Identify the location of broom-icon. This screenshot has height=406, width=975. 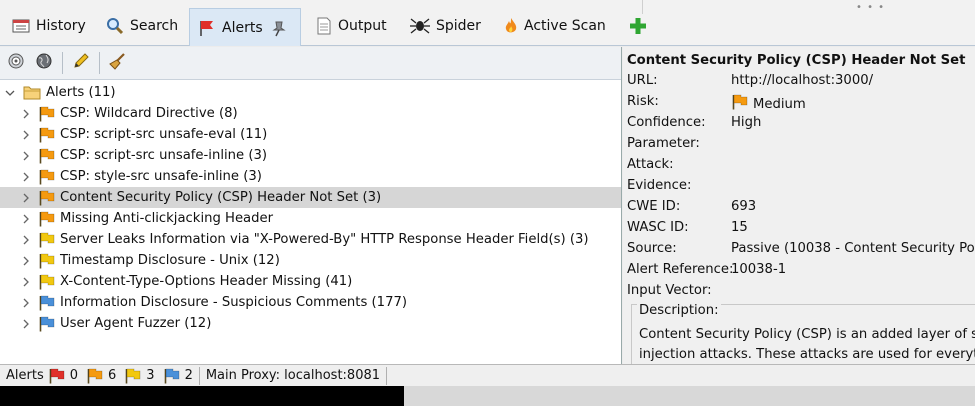
(118, 63).